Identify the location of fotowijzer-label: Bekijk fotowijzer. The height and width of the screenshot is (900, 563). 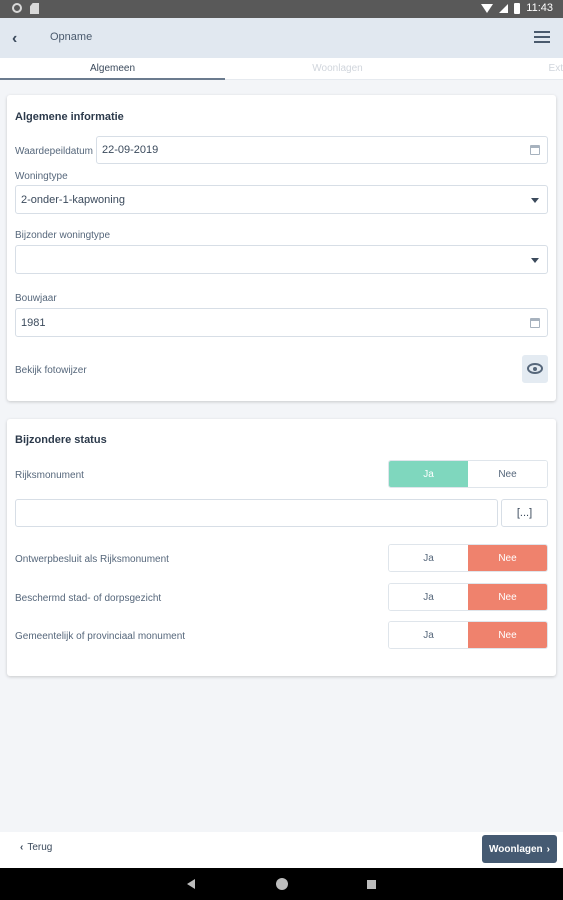
(51, 370).